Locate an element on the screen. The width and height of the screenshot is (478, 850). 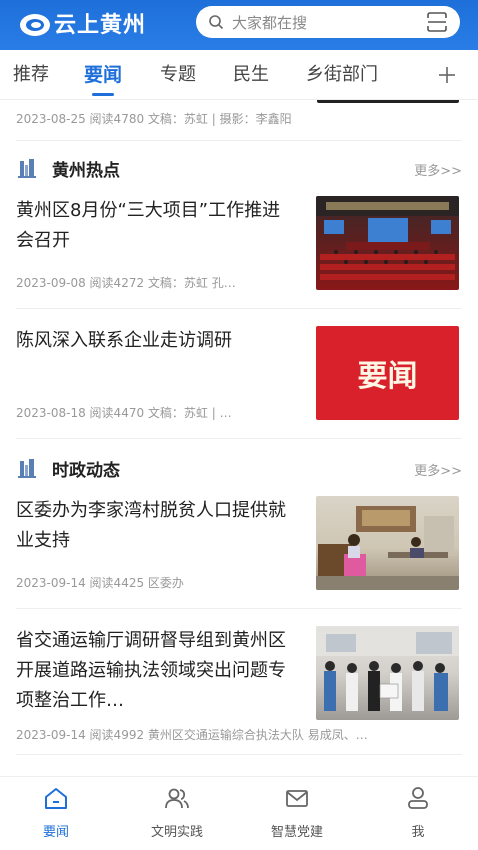
tab-yaowen: 要闻 is located at coordinates (103, 75).